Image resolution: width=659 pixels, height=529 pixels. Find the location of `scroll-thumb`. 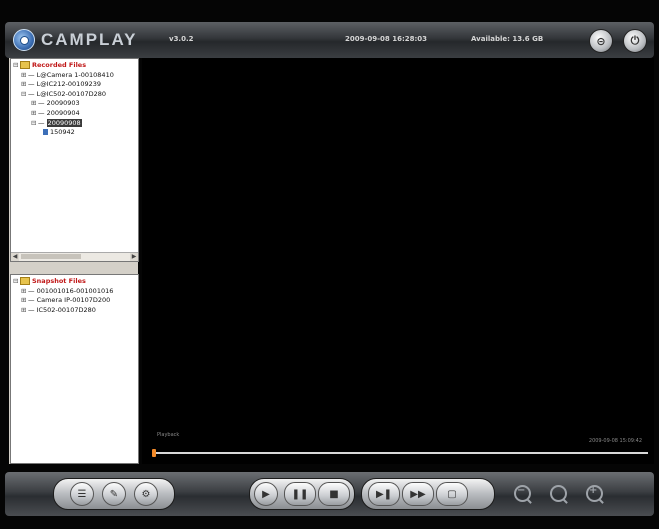

scroll-thumb is located at coordinates (51, 256).